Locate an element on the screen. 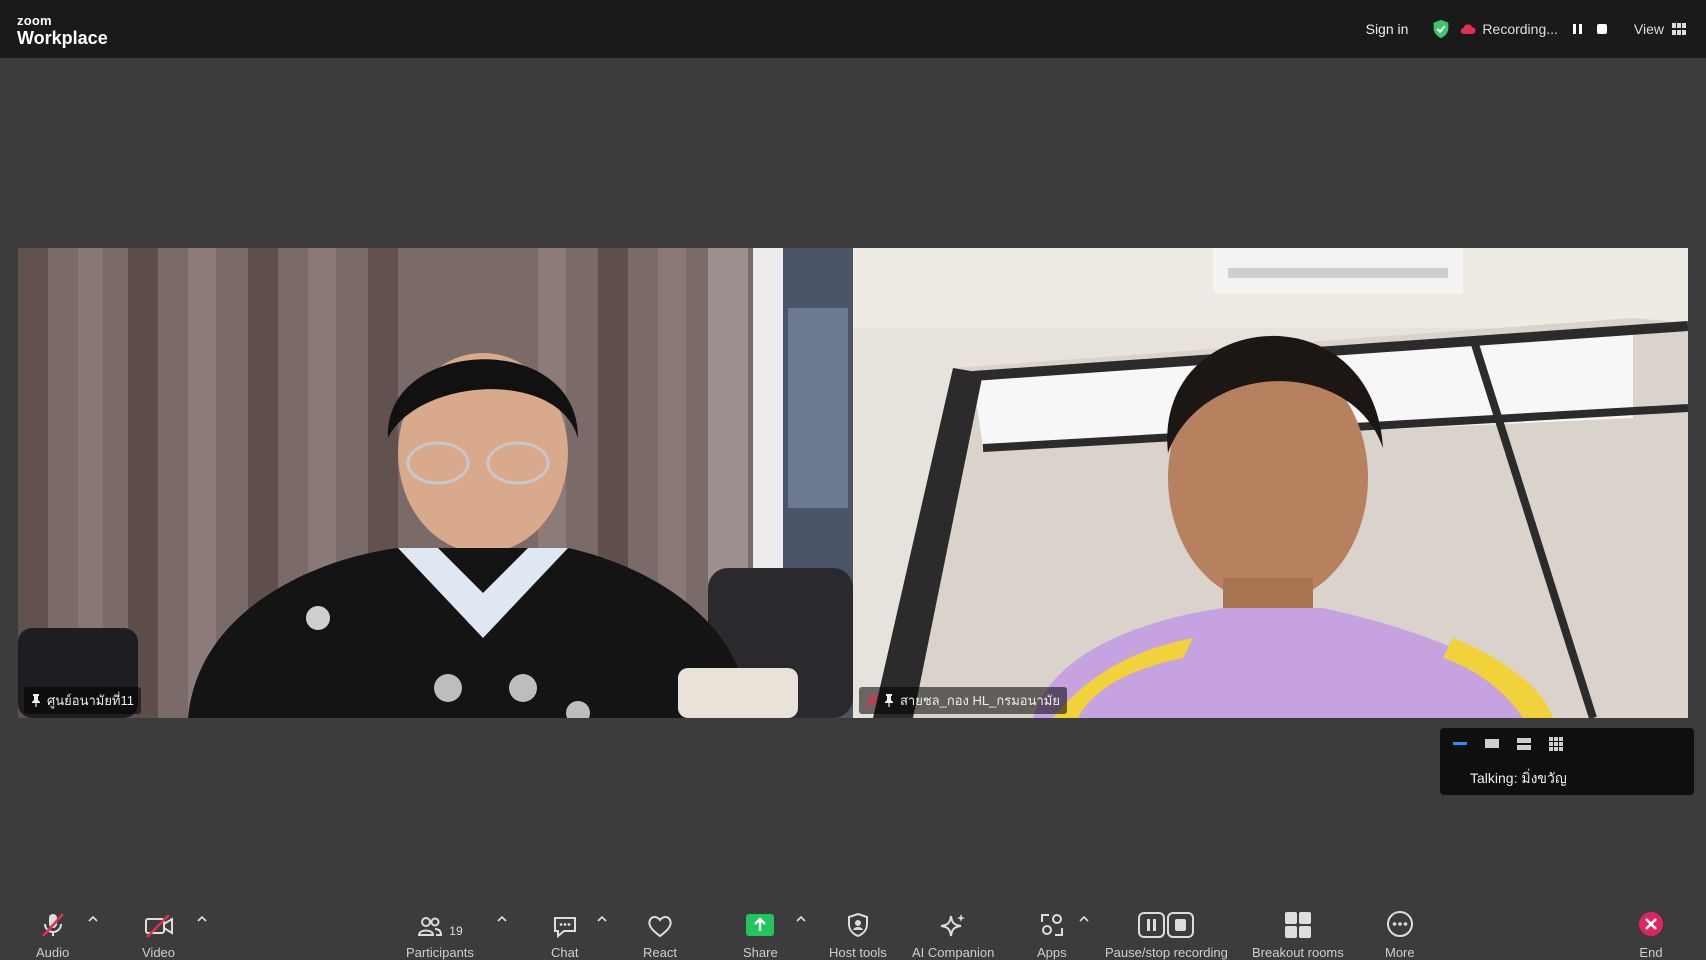  talking-status: Talking: มิ่งขวัญ is located at coordinates (1518, 779).